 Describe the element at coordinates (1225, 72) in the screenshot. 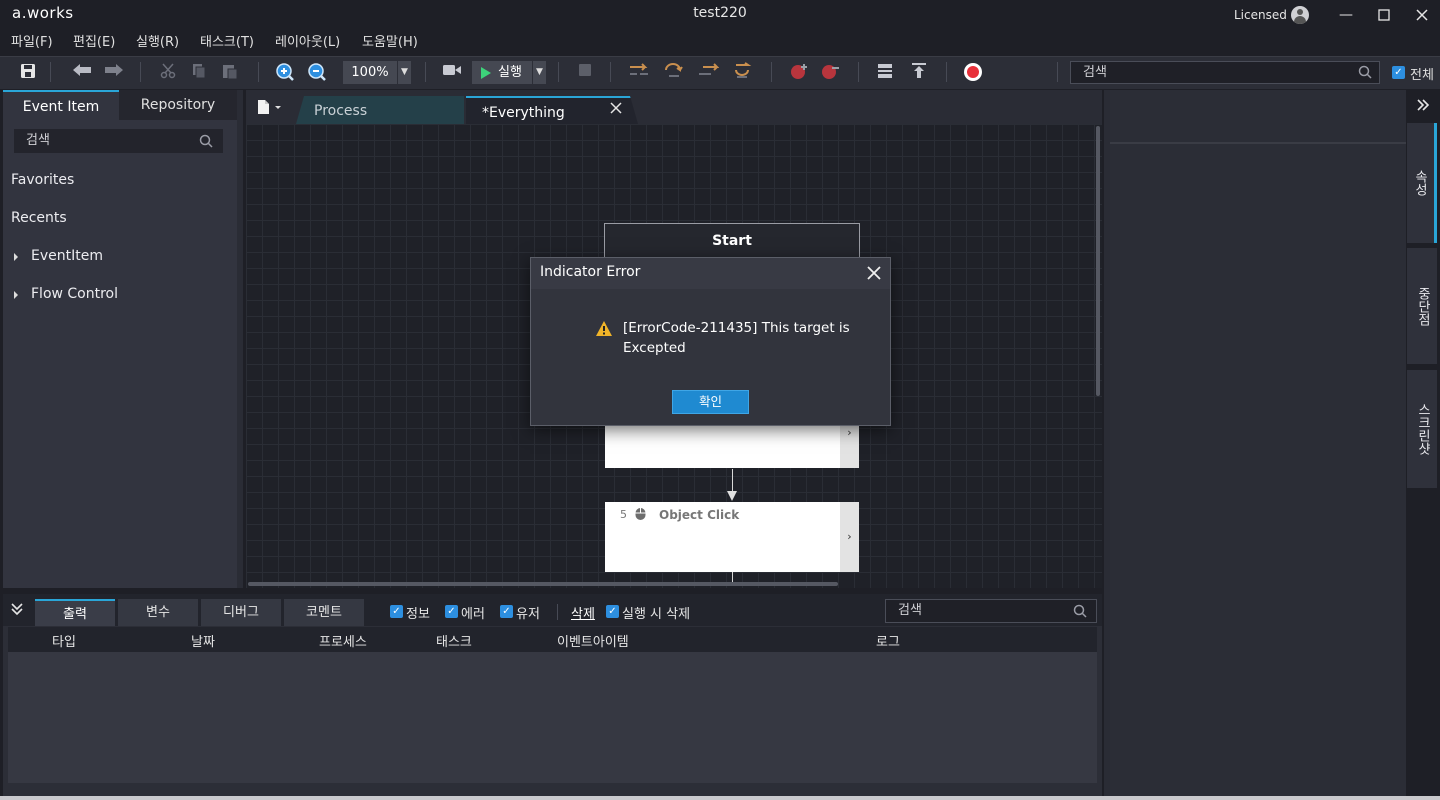

I see `toolbar-search-input: 검색` at that location.